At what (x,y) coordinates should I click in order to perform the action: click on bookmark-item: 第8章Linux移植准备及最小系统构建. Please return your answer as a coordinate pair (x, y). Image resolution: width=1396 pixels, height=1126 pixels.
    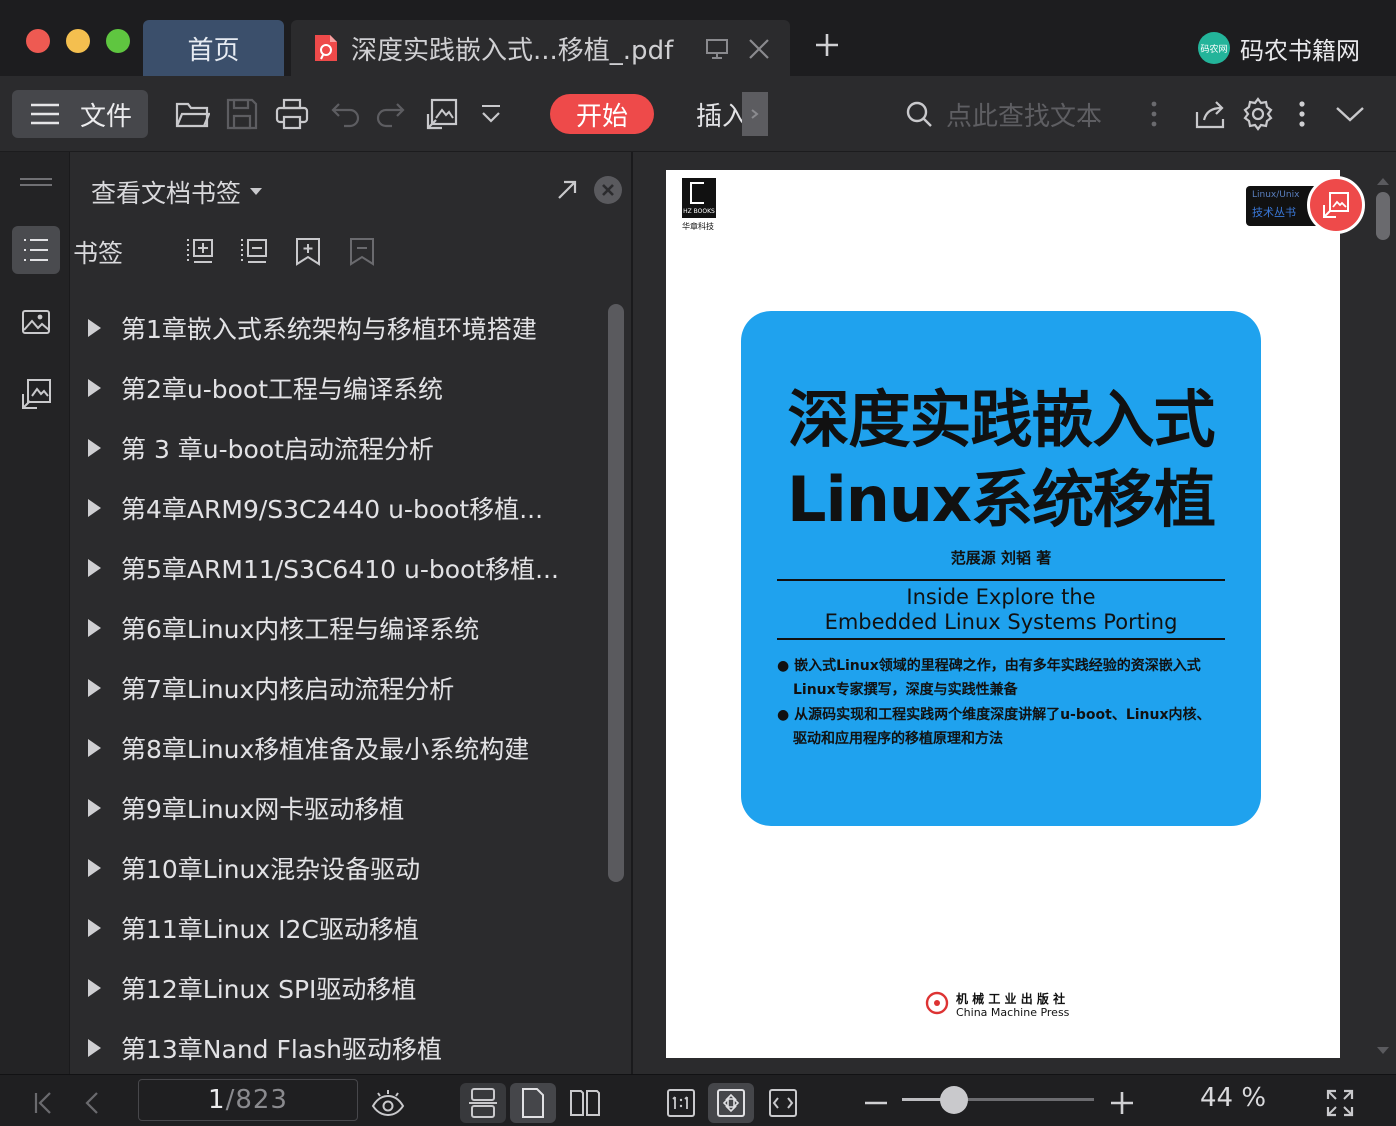
    Looking at the image, I should click on (340, 748).